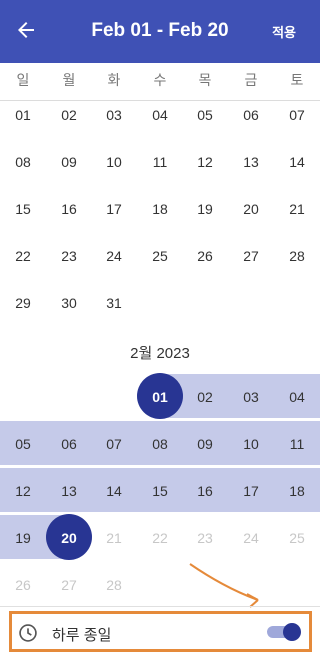 This screenshot has height=657, width=320. What do you see at coordinates (205, 444) in the screenshot?
I see `day-cell-february-09: 09` at bounding box center [205, 444].